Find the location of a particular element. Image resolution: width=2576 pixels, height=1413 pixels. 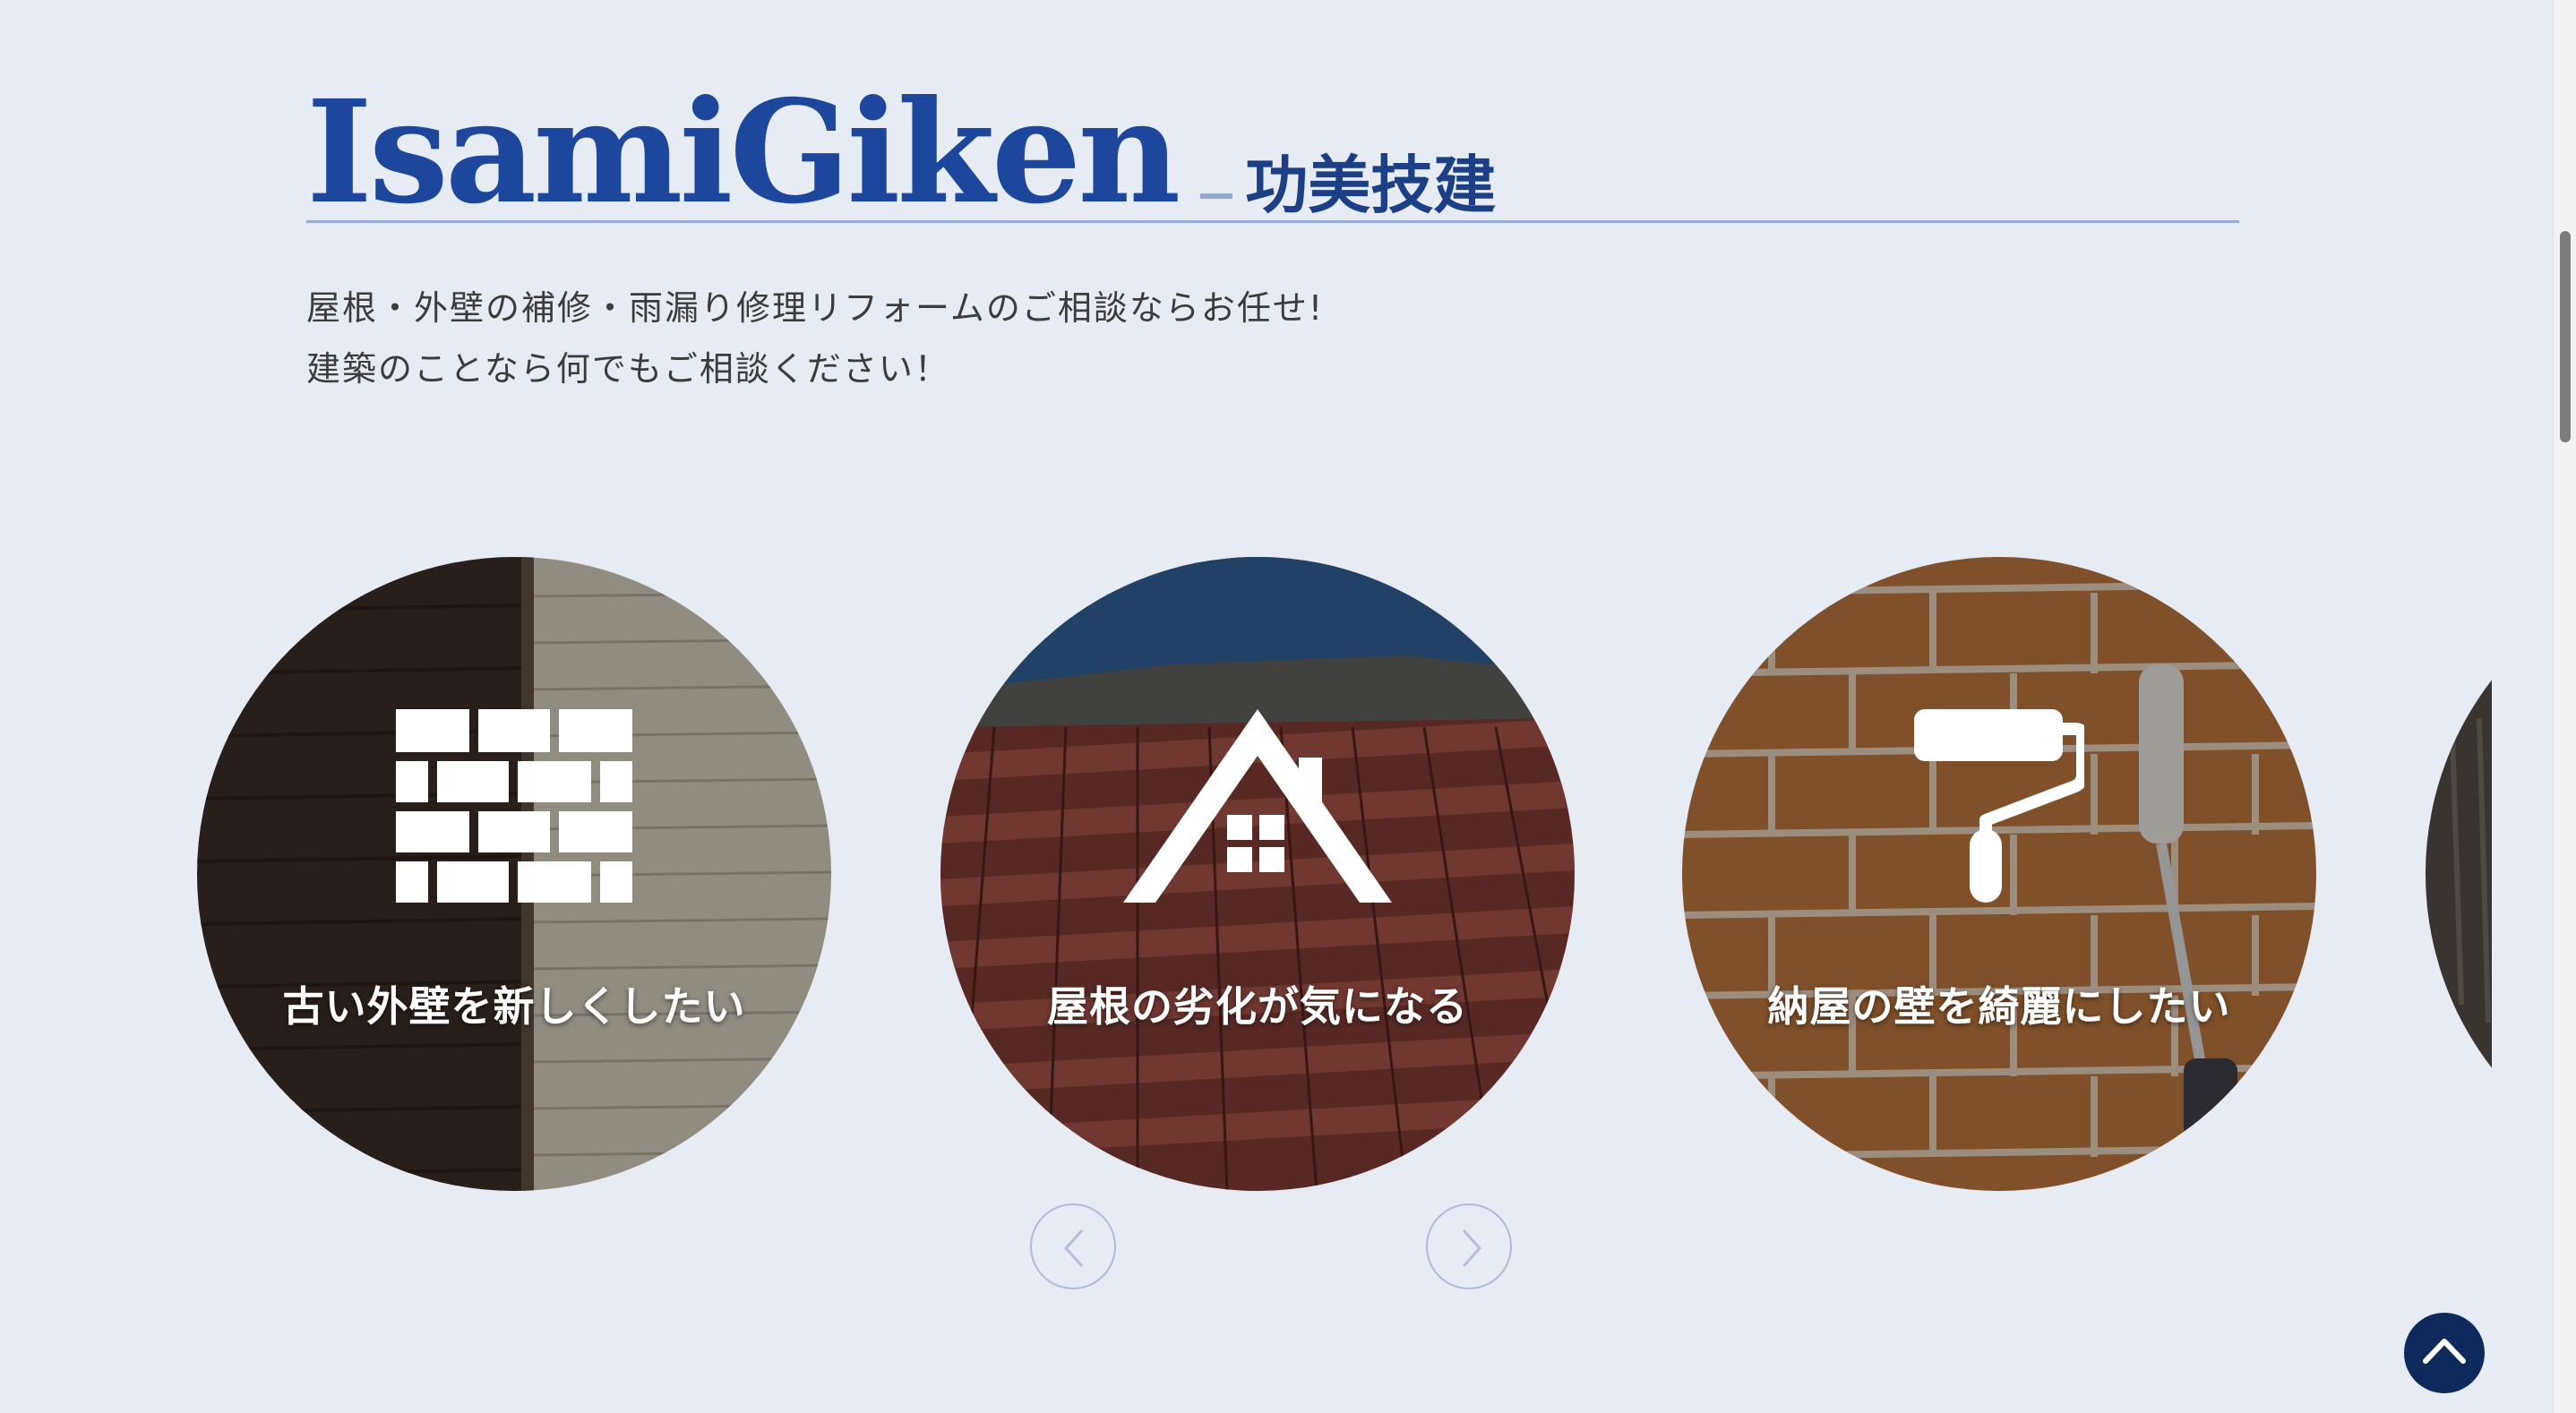

brand-name-en: IsamiGiken is located at coordinates (743, 153).